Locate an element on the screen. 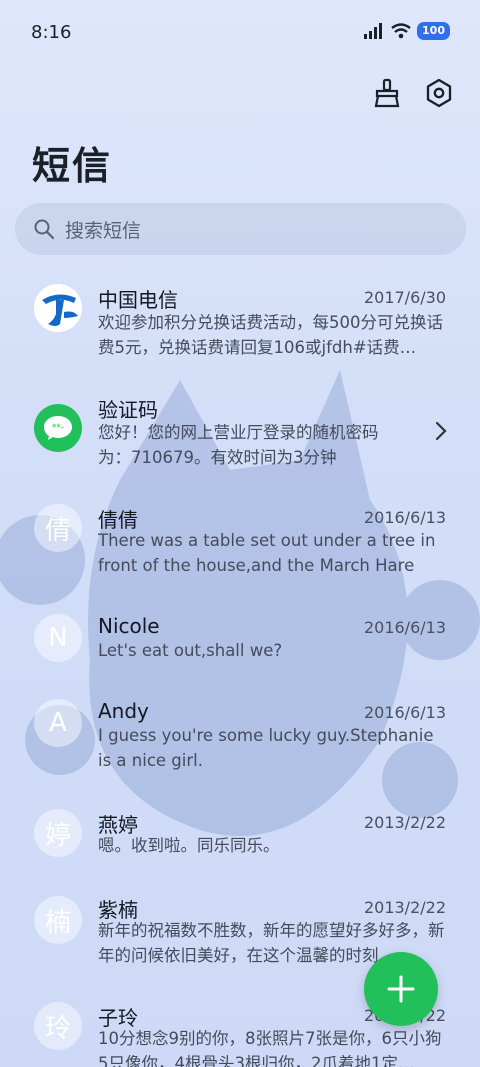 Image resolution: width=480 pixels, height=1067 pixels. verification-avatar: **- is located at coordinates (58, 428).